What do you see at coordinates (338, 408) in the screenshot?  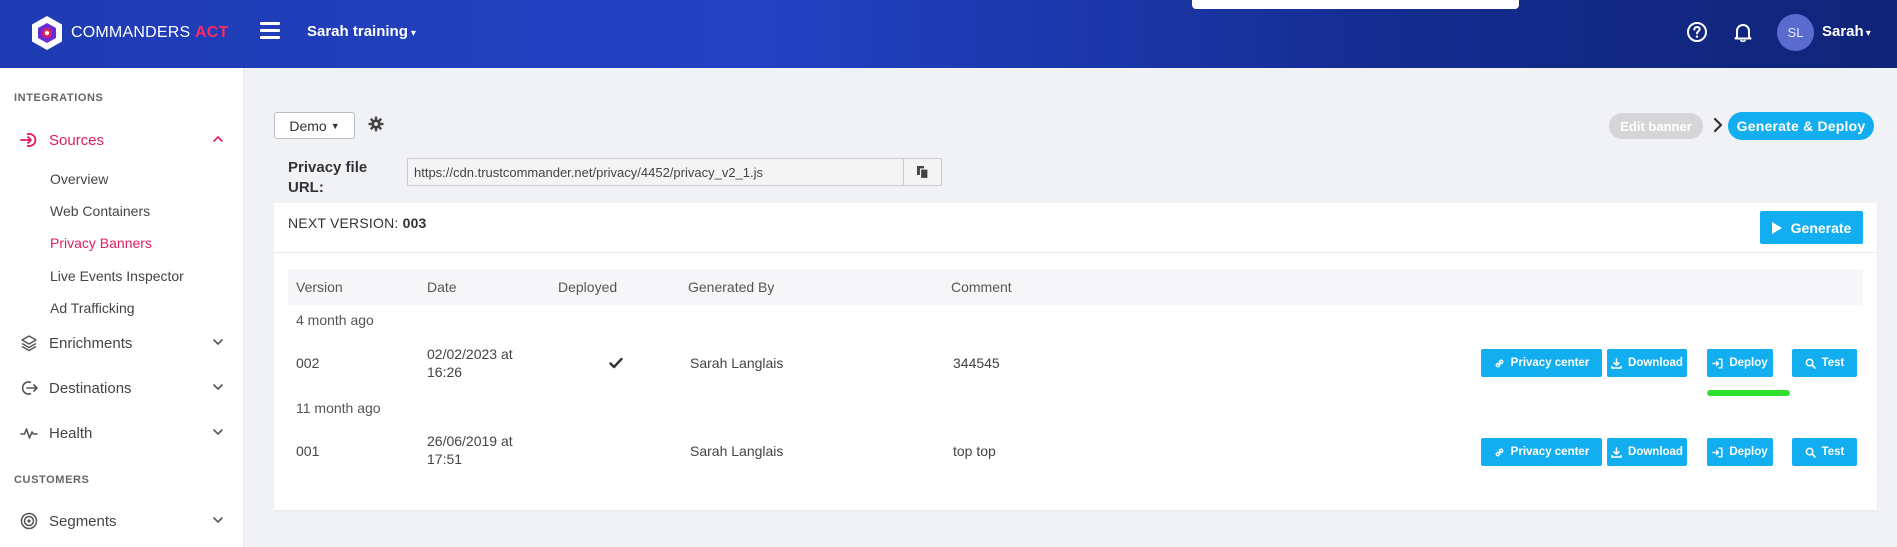 I see `group-label: 11 month ago` at bounding box center [338, 408].